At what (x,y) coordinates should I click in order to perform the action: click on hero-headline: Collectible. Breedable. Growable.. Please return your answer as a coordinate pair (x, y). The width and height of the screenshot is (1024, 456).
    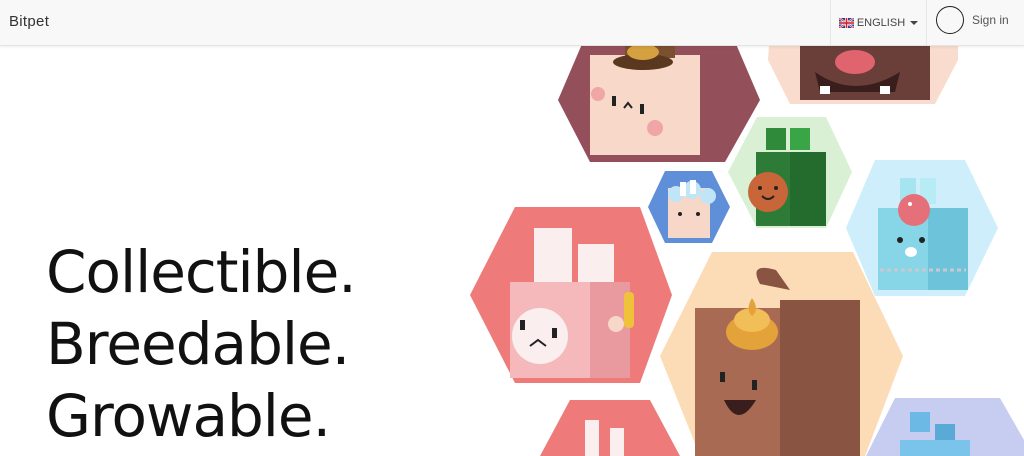
    Looking at the image, I should click on (201, 344).